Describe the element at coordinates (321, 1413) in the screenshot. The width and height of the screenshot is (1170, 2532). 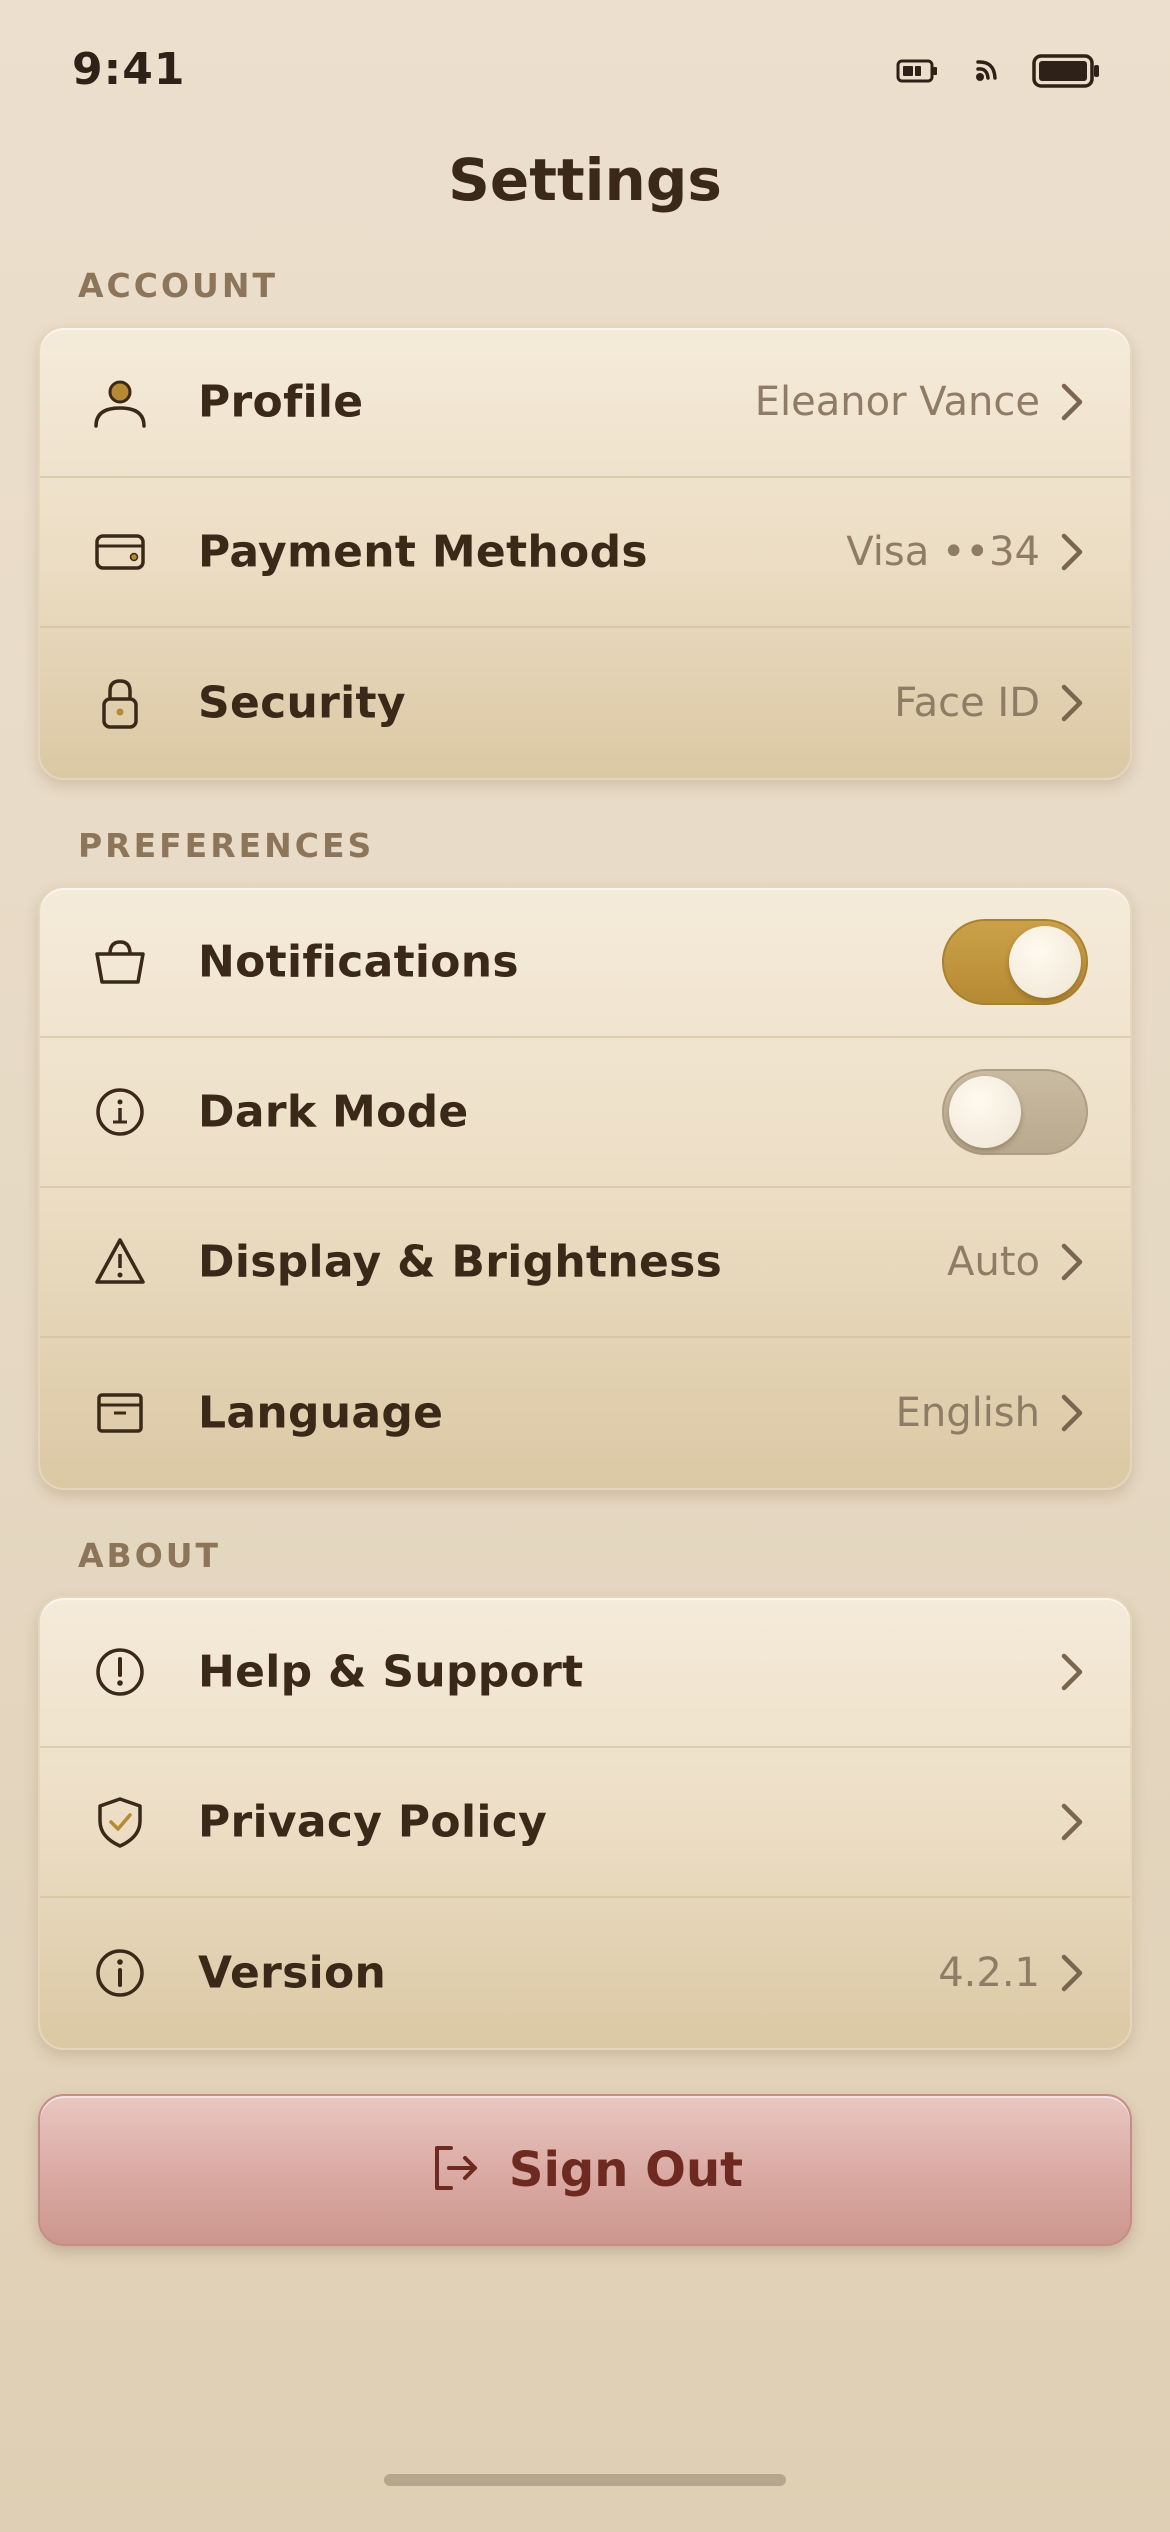
I see `row-label-language: Language` at that location.